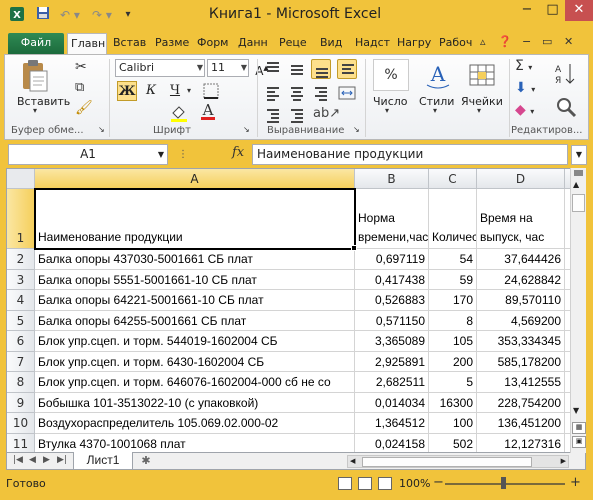  Describe the element at coordinates (21, 341) in the screenshot. I see `row-header-6: 6` at that location.